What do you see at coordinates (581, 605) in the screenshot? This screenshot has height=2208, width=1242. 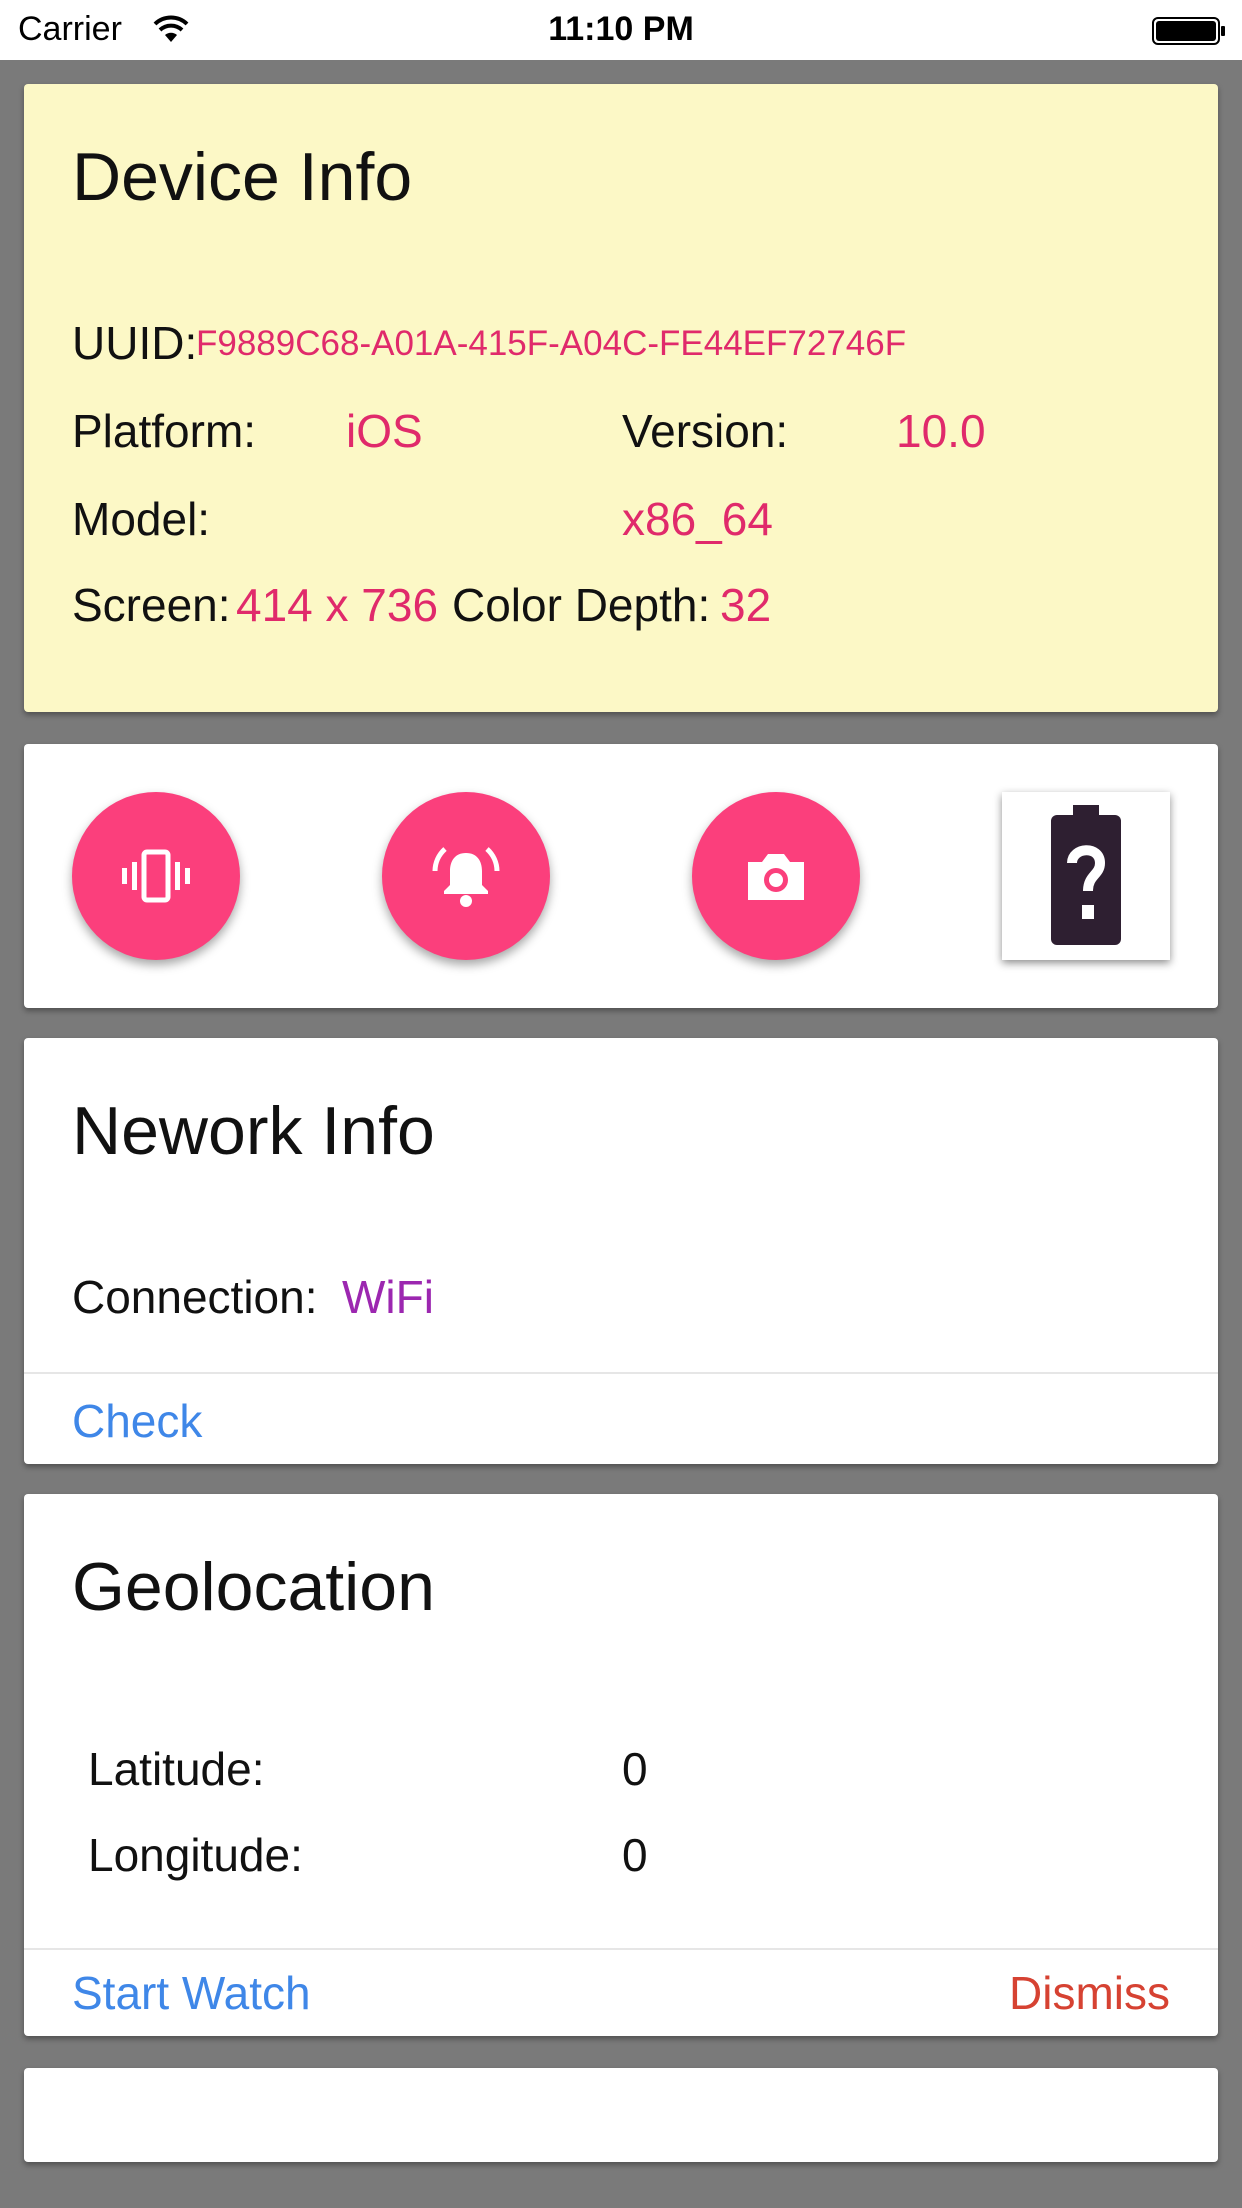 I see `color-depth-label: Color Depth:` at bounding box center [581, 605].